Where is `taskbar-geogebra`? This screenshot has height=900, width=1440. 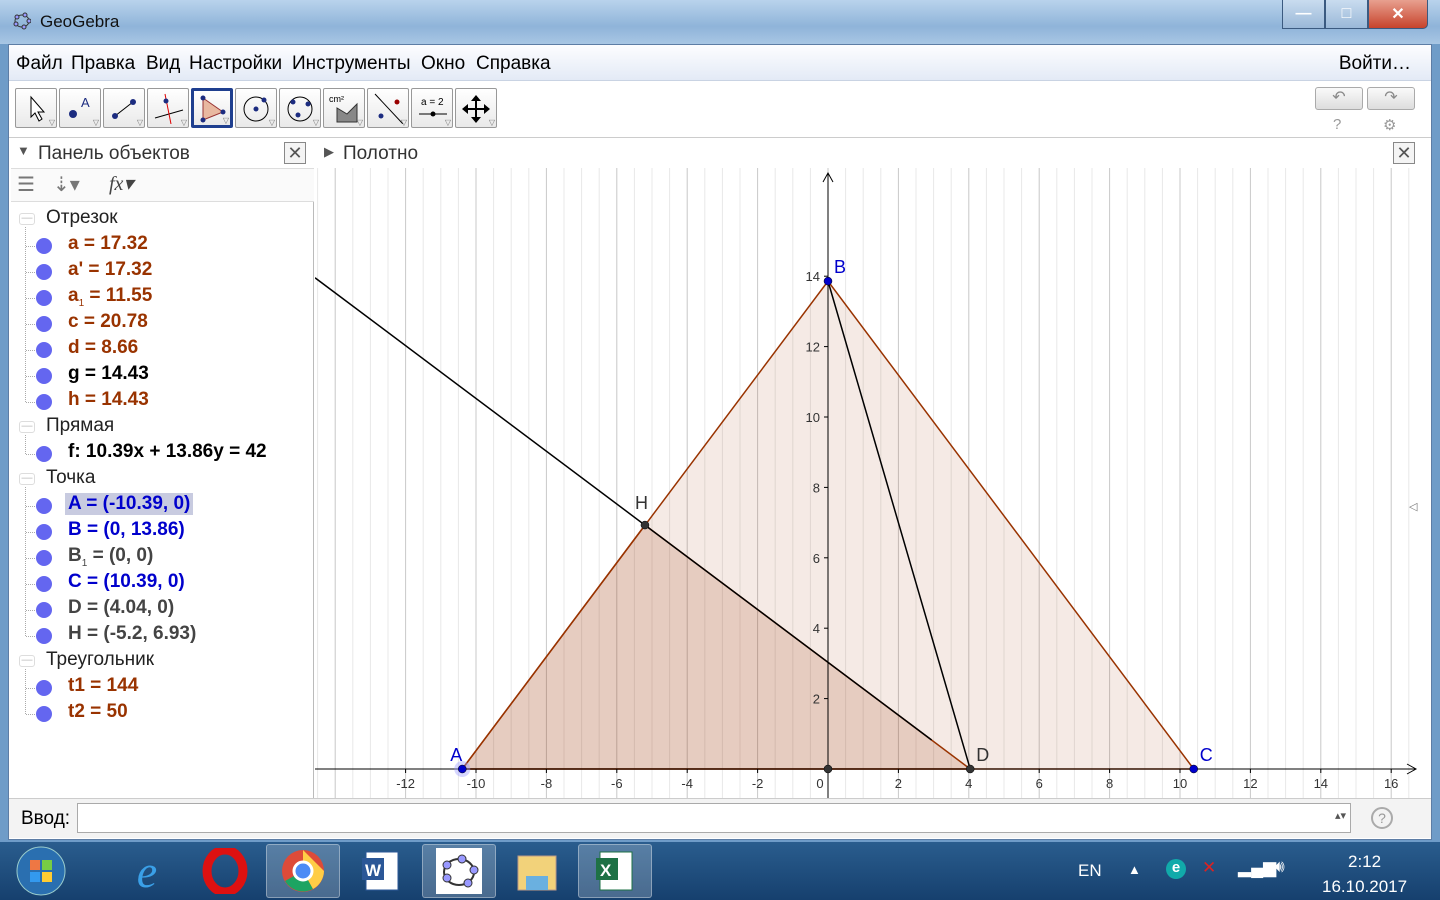
taskbar-geogebra is located at coordinates (459, 871).